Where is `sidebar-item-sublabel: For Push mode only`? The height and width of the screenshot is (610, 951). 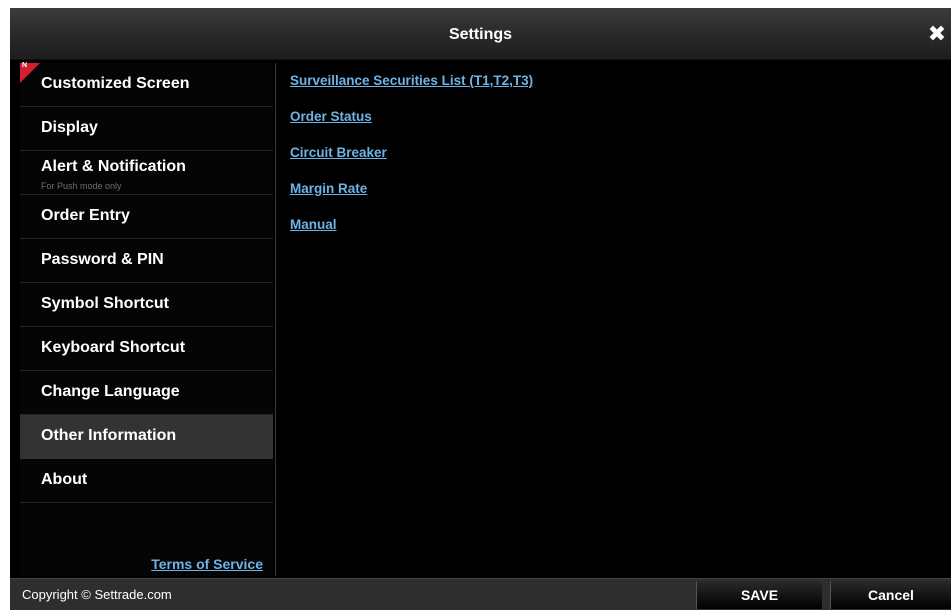 sidebar-item-sublabel: For Push mode only is located at coordinates (81, 186).